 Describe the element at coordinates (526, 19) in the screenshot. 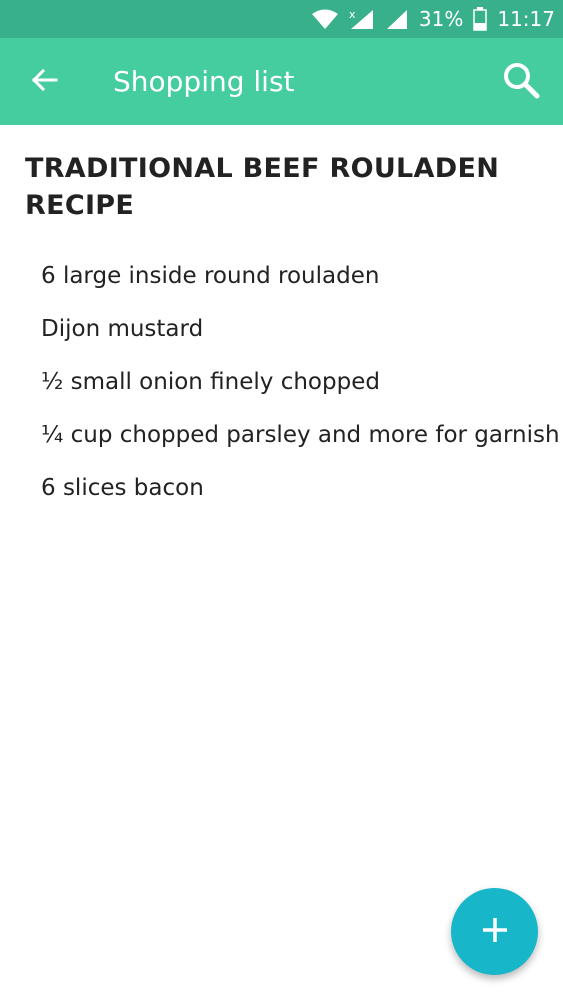

I see `clock: 11:17` at that location.